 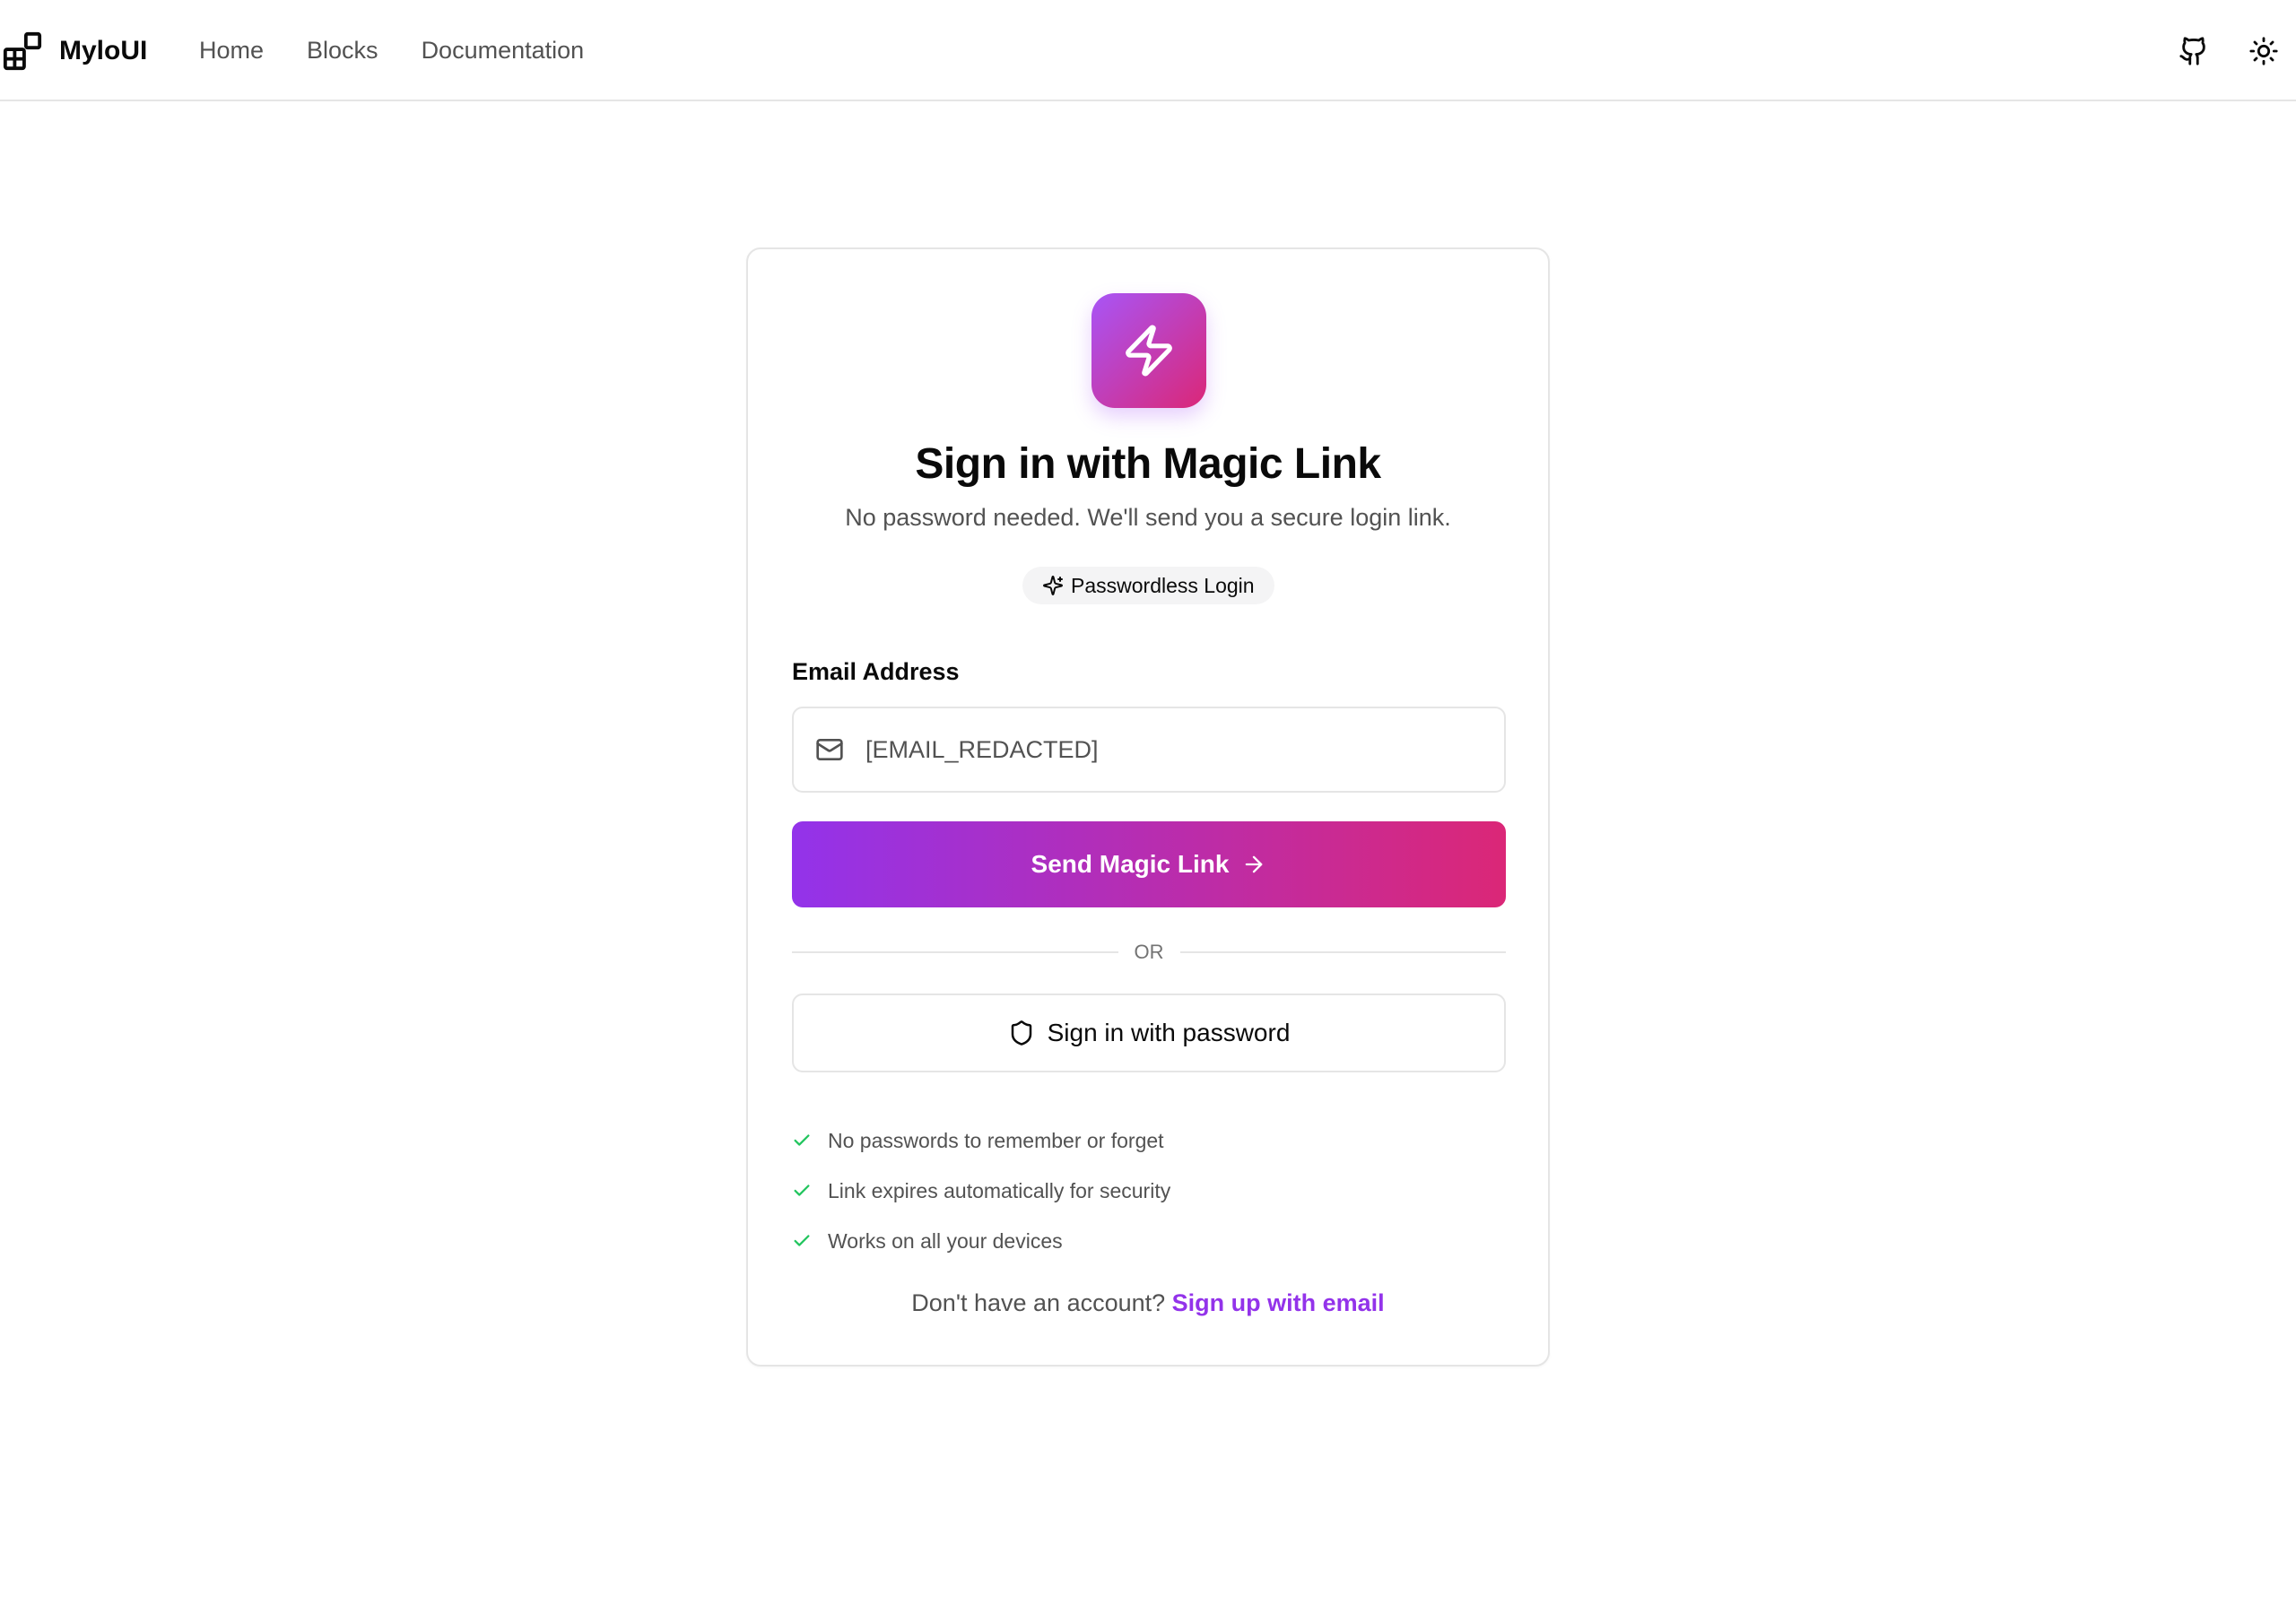 I want to click on feature-text: No passwords to remember or forget, so click(x=996, y=1140).